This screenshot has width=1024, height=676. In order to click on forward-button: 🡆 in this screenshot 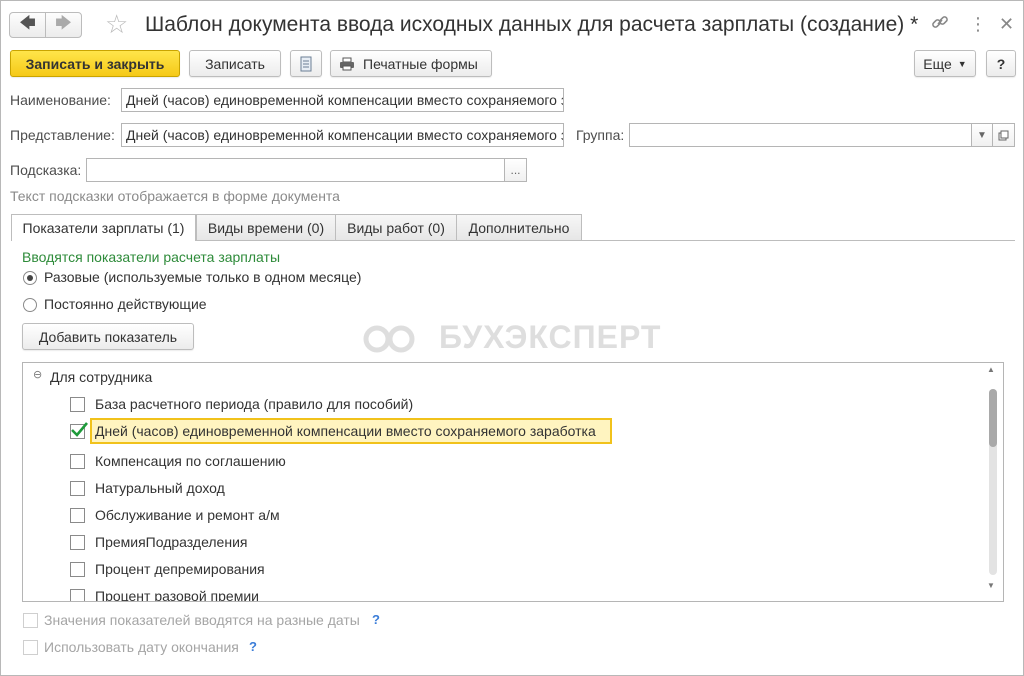, I will do `click(63, 25)`.